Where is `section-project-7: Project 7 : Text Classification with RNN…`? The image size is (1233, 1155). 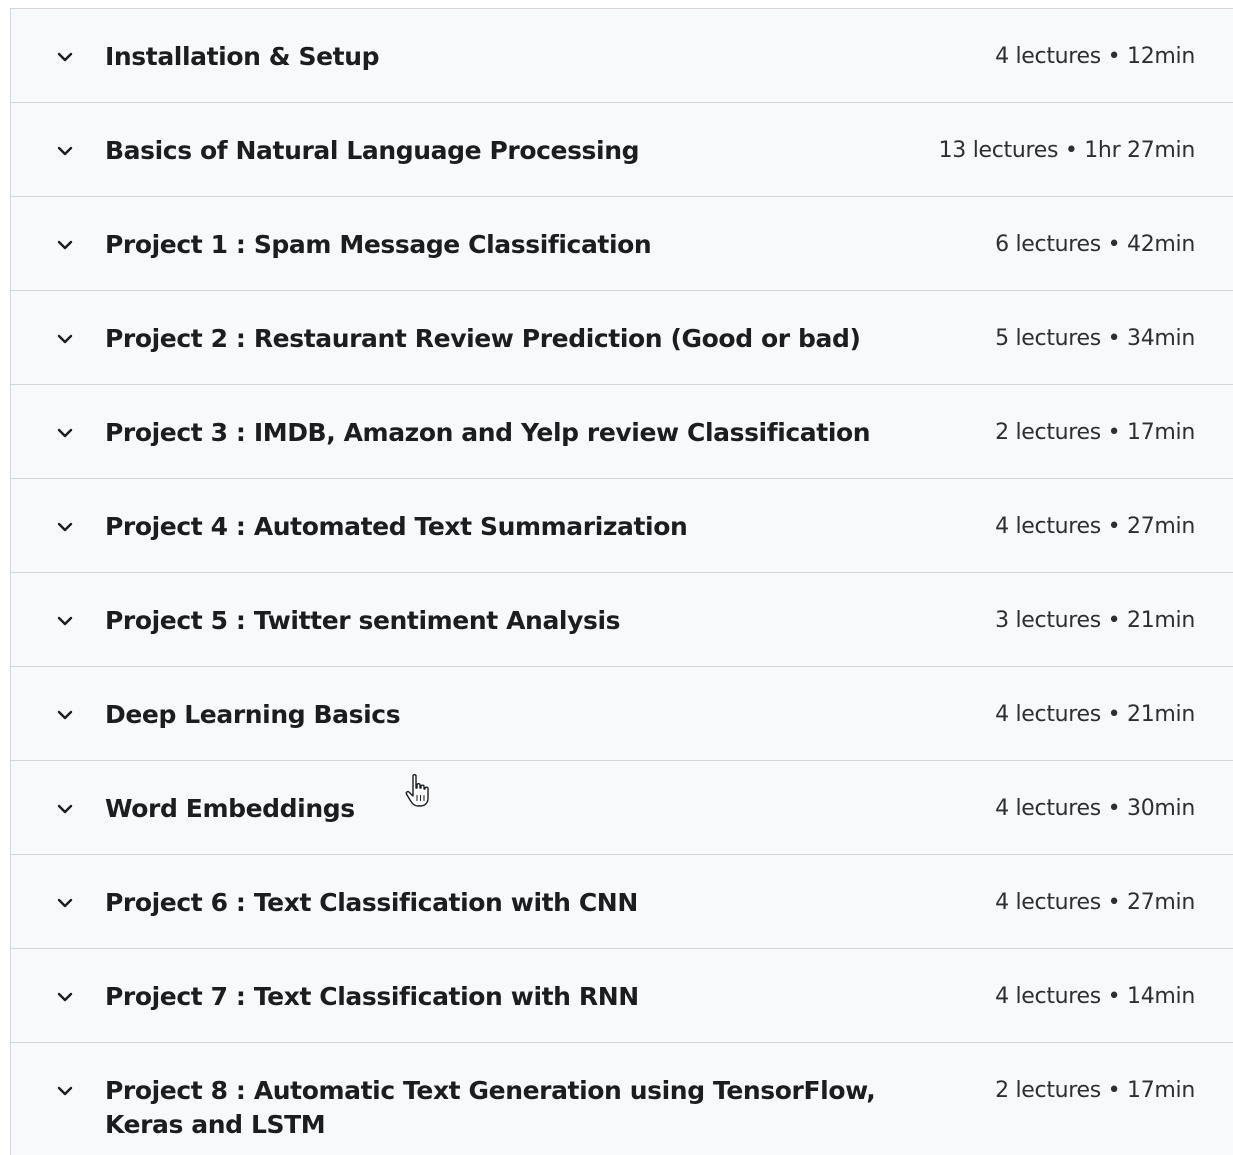 section-project-7: Project 7 : Text Classification with RNN… is located at coordinates (621, 996).